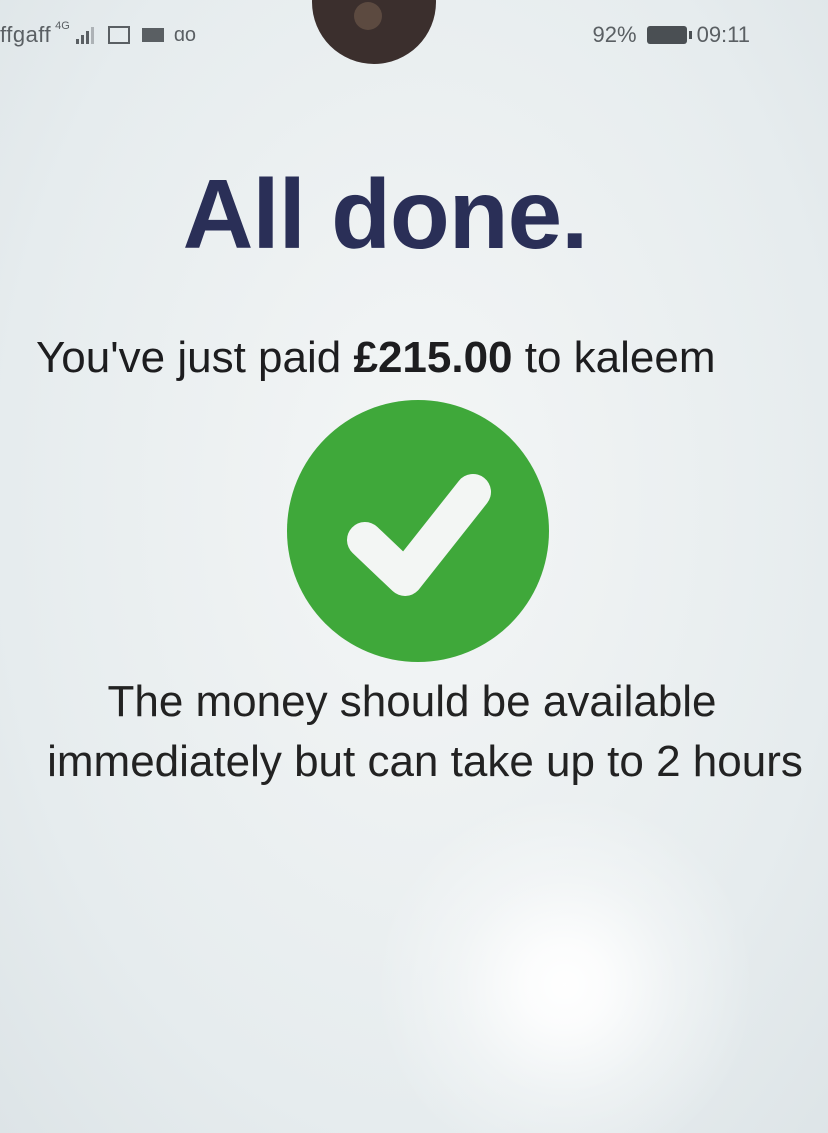 The width and height of the screenshot is (828, 1133). What do you see at coordinates (62, 26) in the screenshot?
I see `network-type: 4G` at bounding box center [62, 26].